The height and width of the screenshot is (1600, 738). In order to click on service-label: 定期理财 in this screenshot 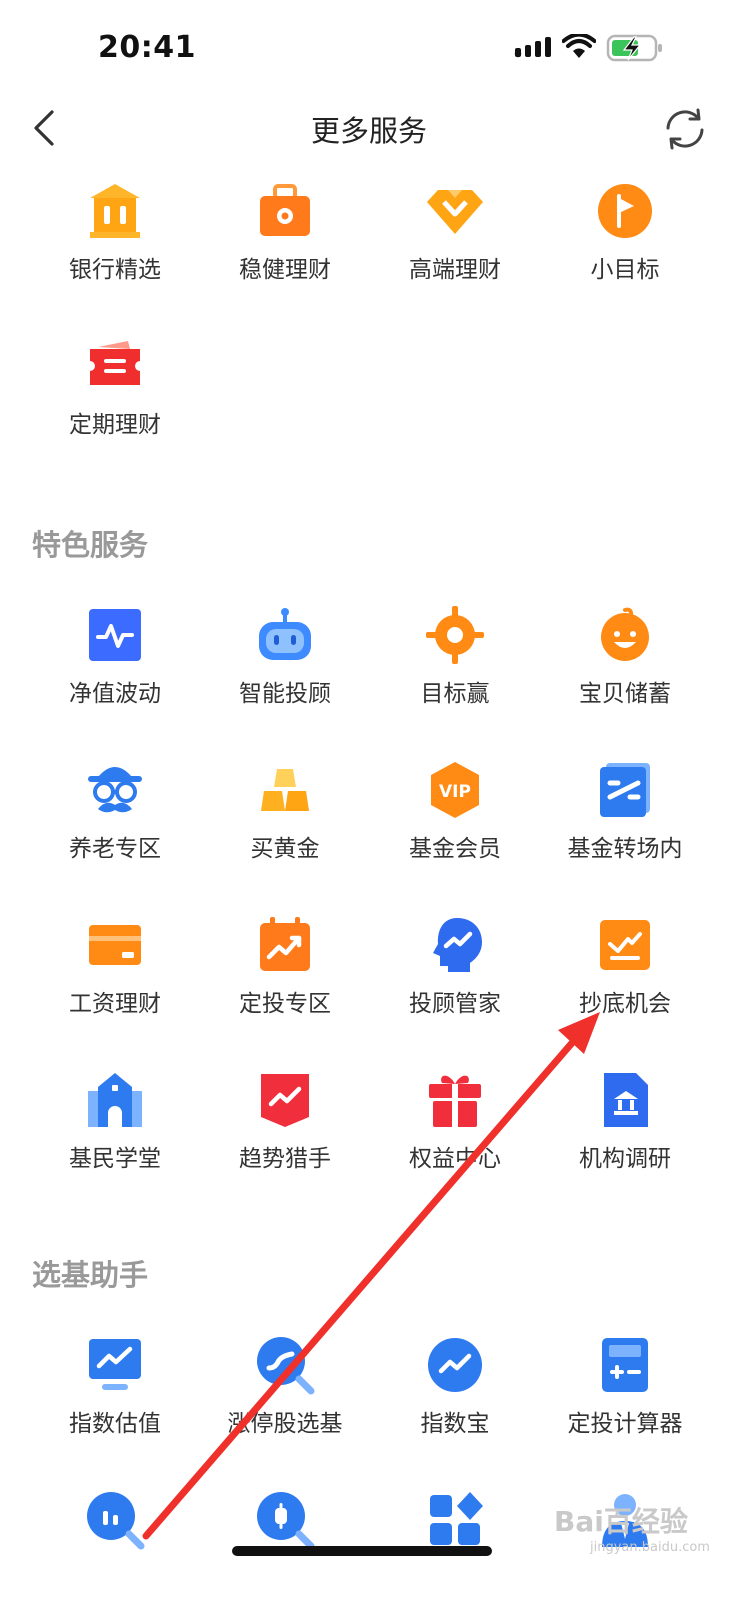, I will do `click(115, 425)`.